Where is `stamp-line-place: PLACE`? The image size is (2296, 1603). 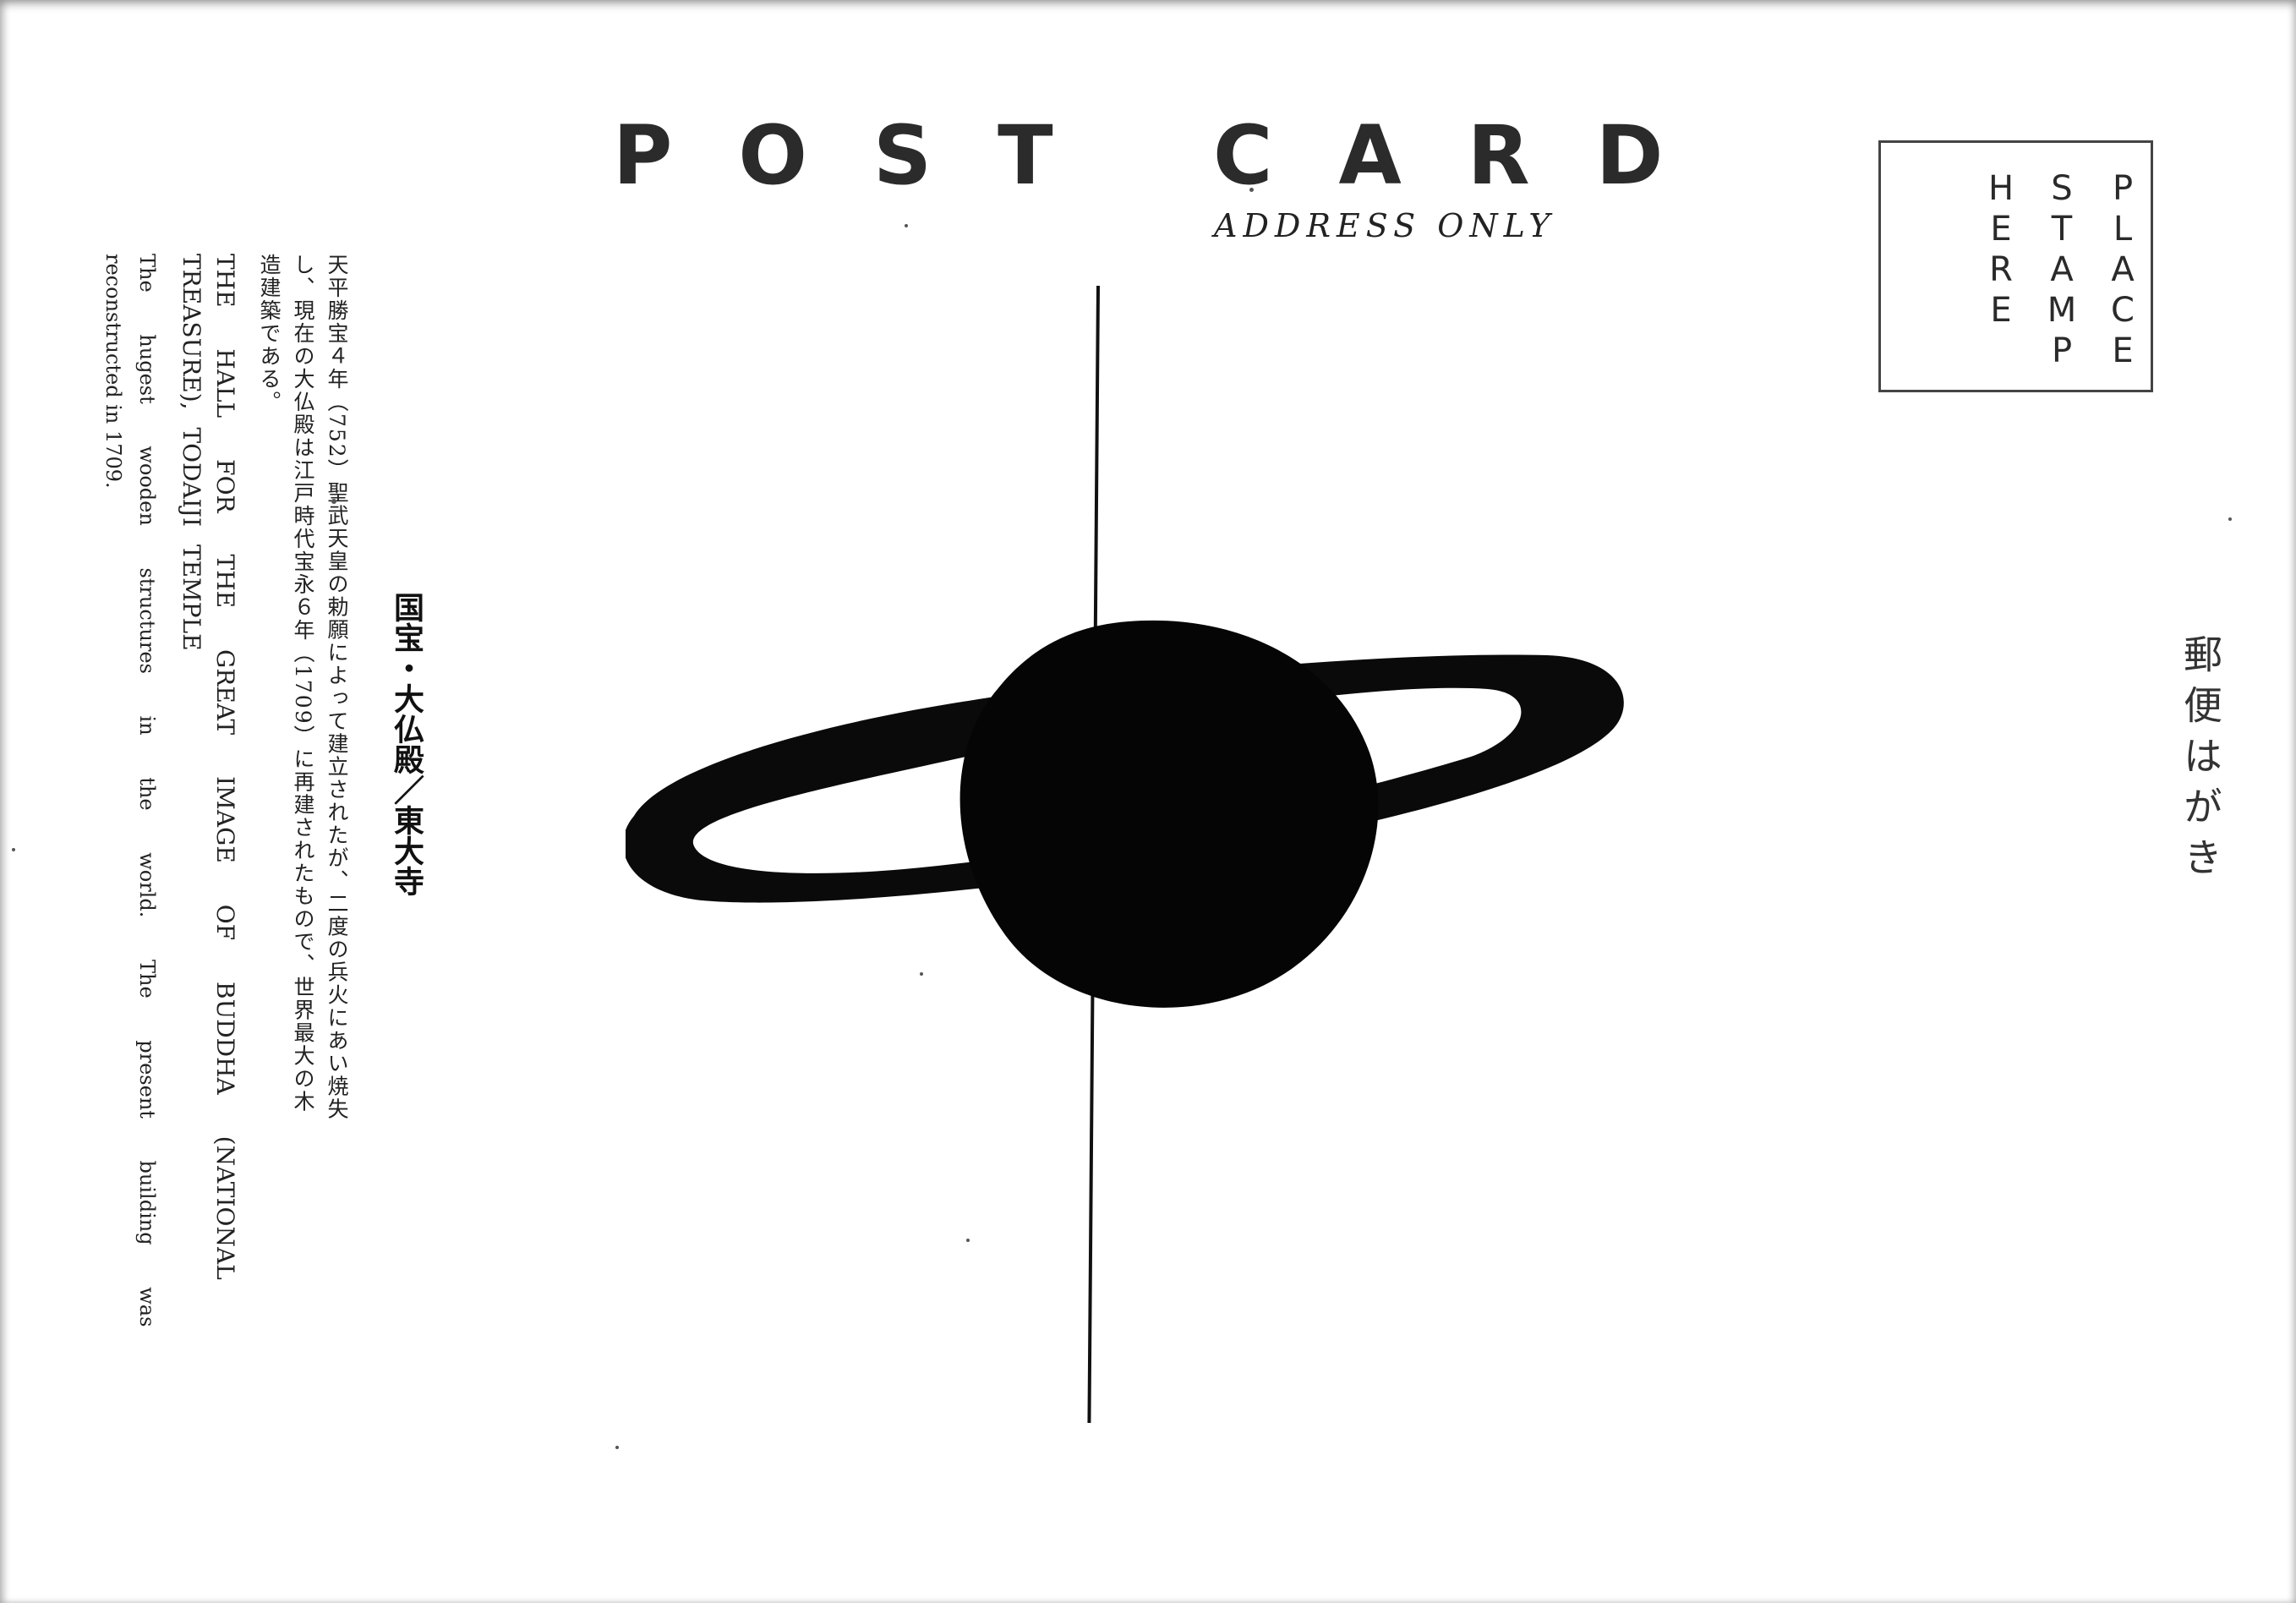 stamp-line-place: PLACE is located at coordinates (2122, 271).